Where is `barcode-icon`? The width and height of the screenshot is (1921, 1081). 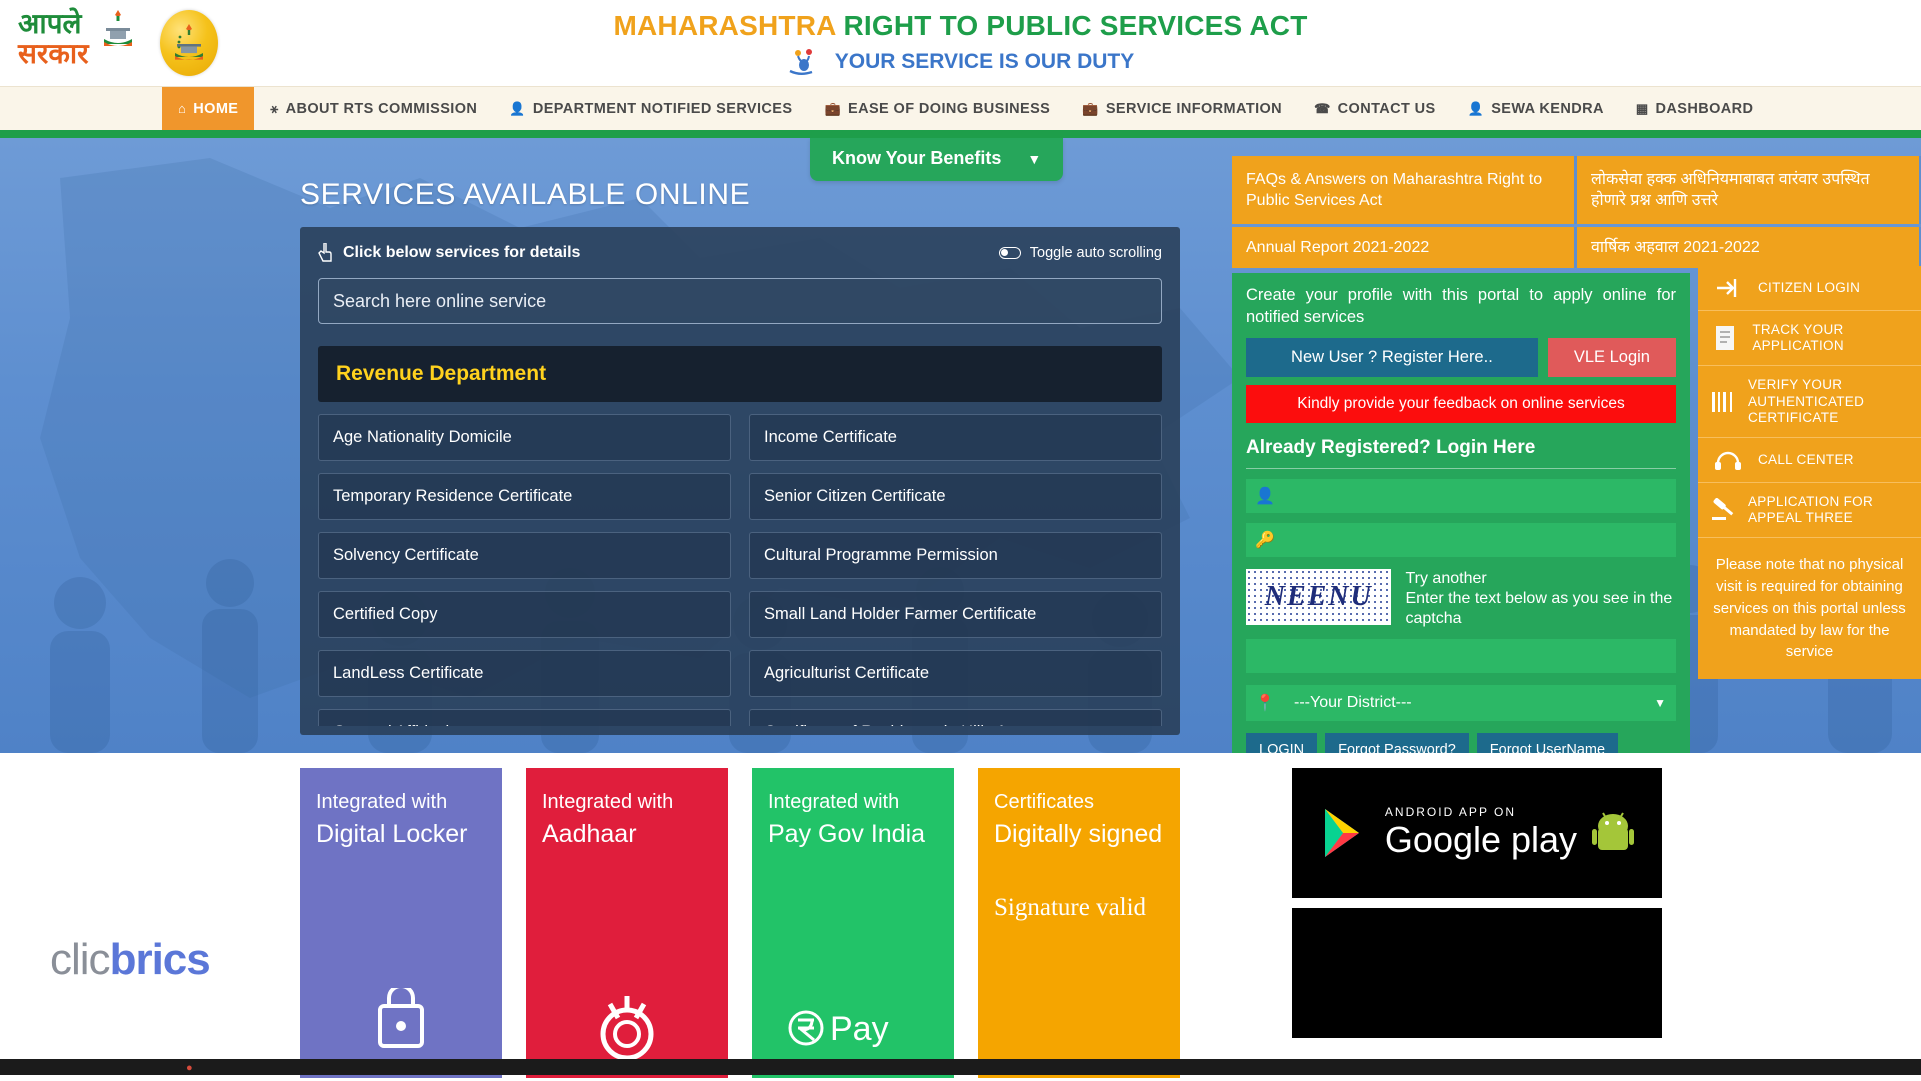
barcode-icon is located at coordinates (1723, 402).